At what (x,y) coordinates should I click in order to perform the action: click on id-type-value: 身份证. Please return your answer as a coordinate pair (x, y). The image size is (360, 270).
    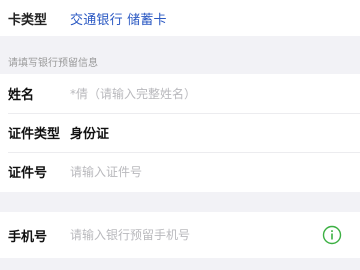
    Looking at the image, I should click on (89, 132).